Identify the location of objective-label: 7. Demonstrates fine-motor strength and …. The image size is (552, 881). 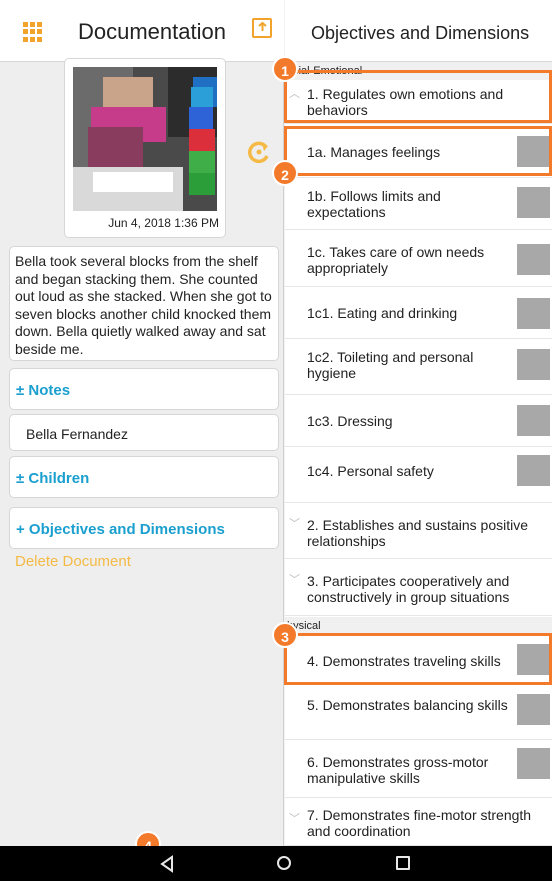
(419, 823).